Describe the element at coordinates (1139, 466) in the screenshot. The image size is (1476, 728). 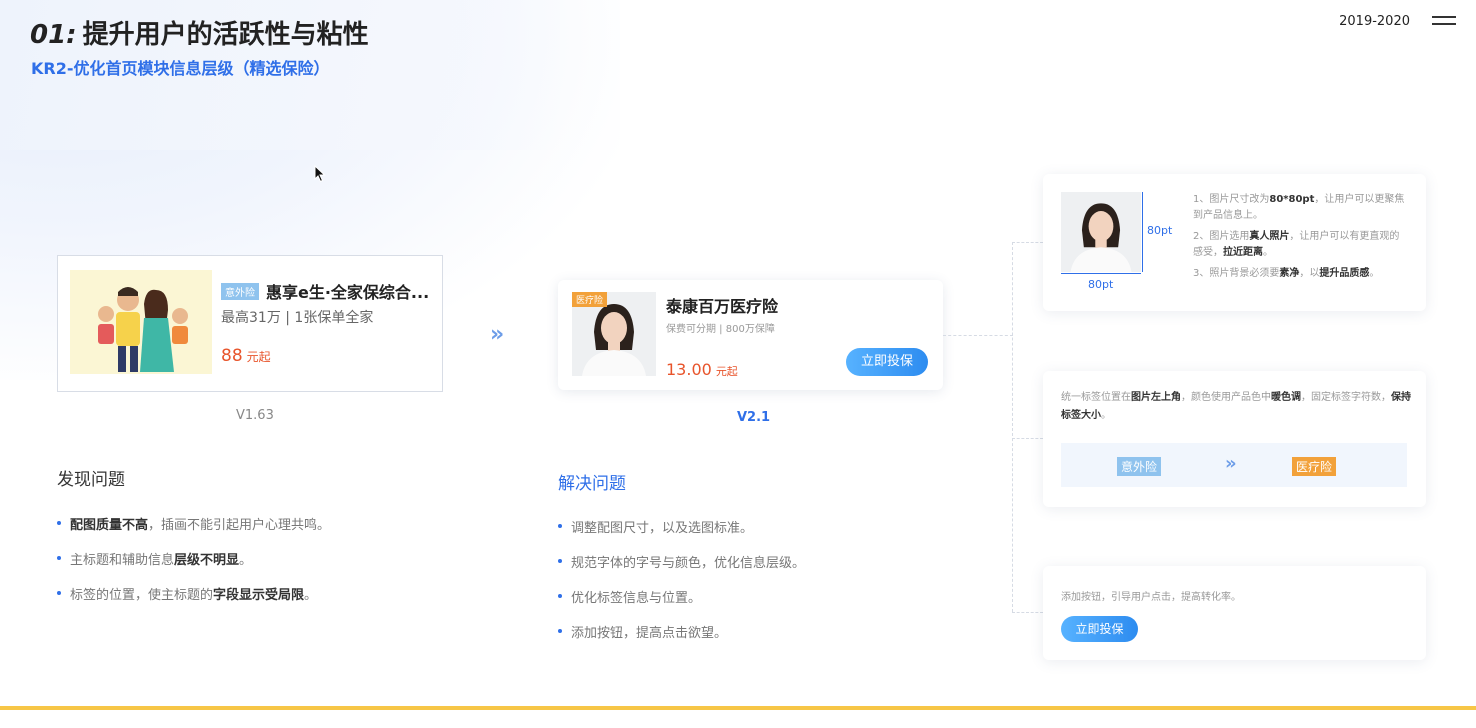
I see `tag-old: 意外险` at that location.